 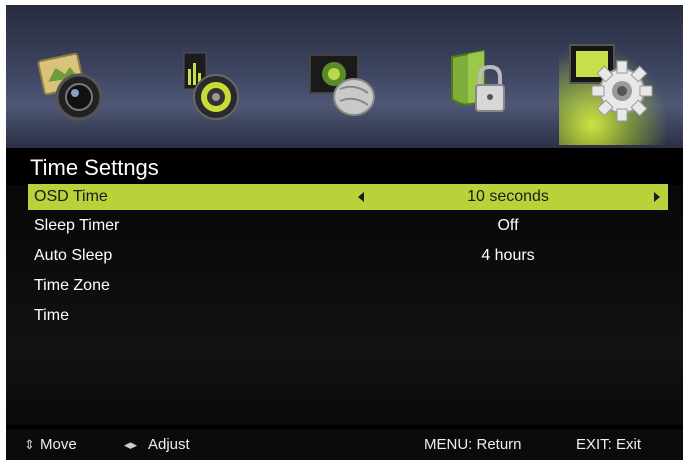 I want to click on tab-setup, so click(x=611, y=80).